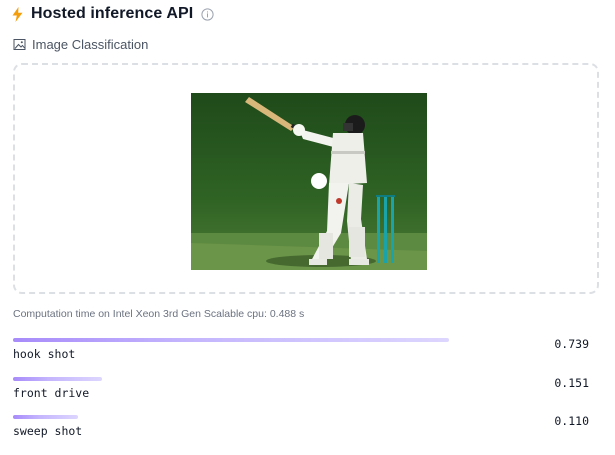 The width and height of the screenshot is (615, 455). I want to click on info-icon, so click(207, 14).